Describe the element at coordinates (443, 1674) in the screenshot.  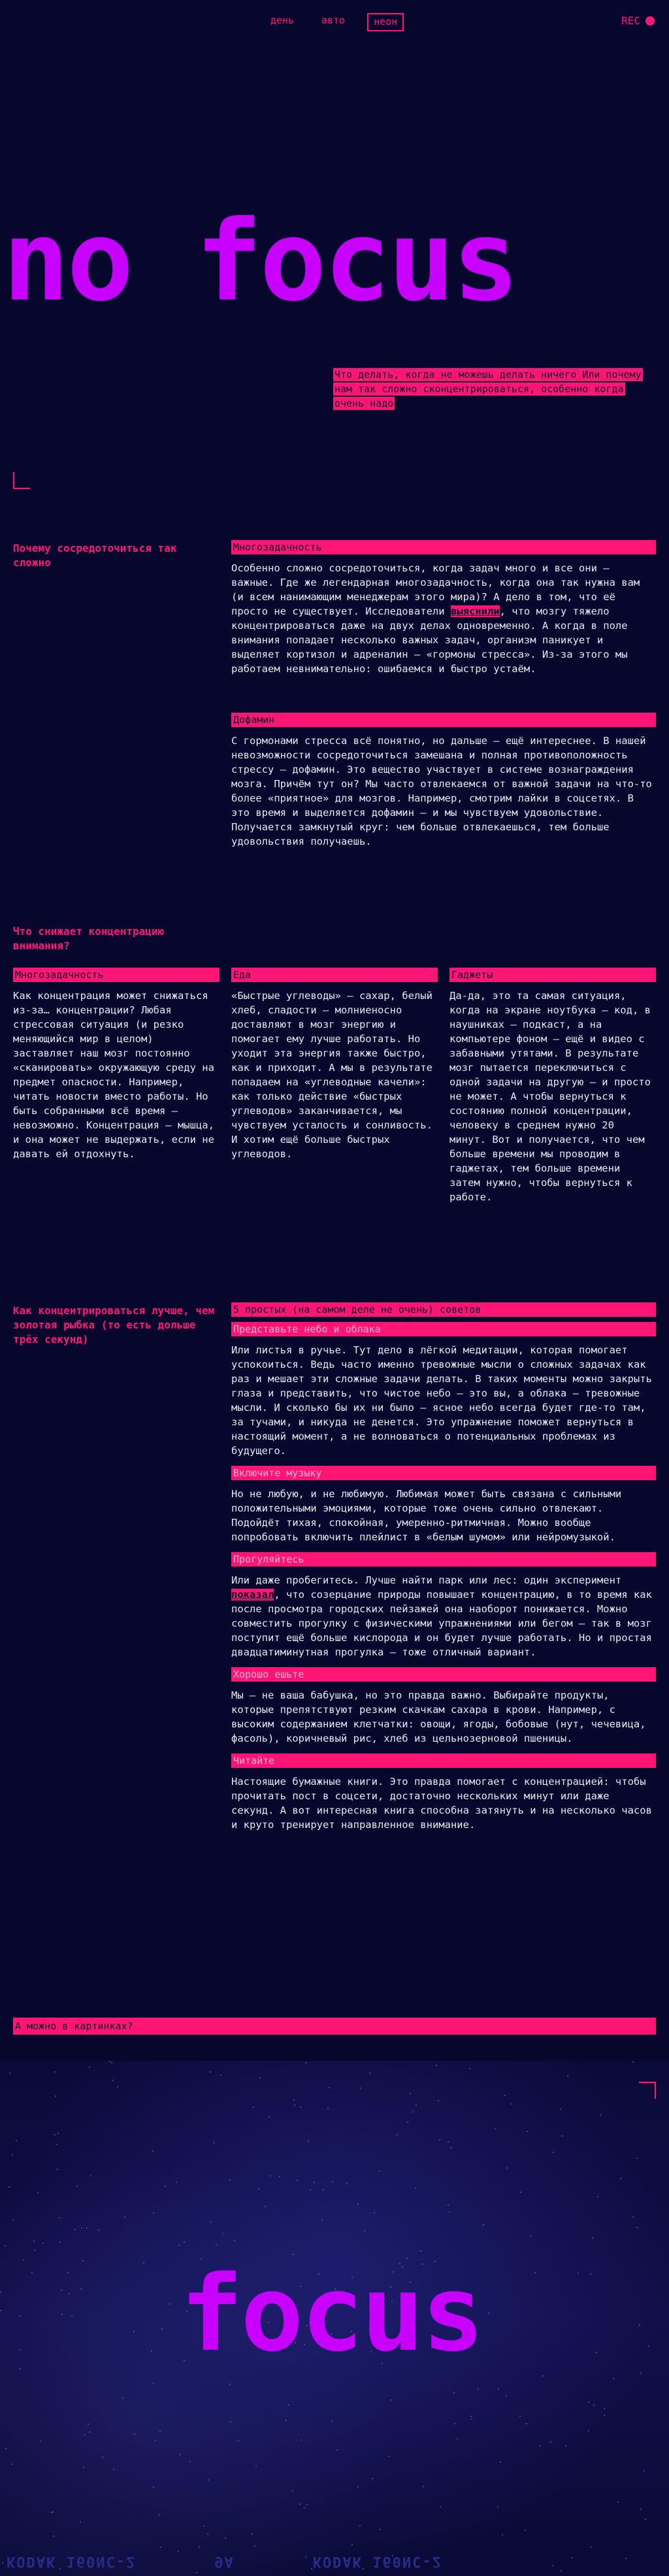
I see `tip-heading-eat: Хорошо ешьте` at that location.